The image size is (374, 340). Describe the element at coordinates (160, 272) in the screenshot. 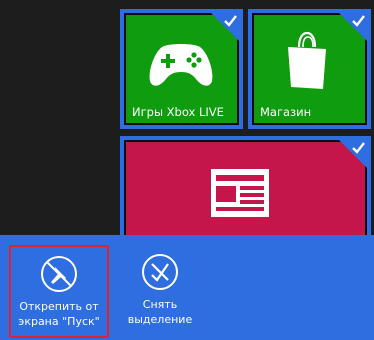

I see `clear-selection-icon` at that location.